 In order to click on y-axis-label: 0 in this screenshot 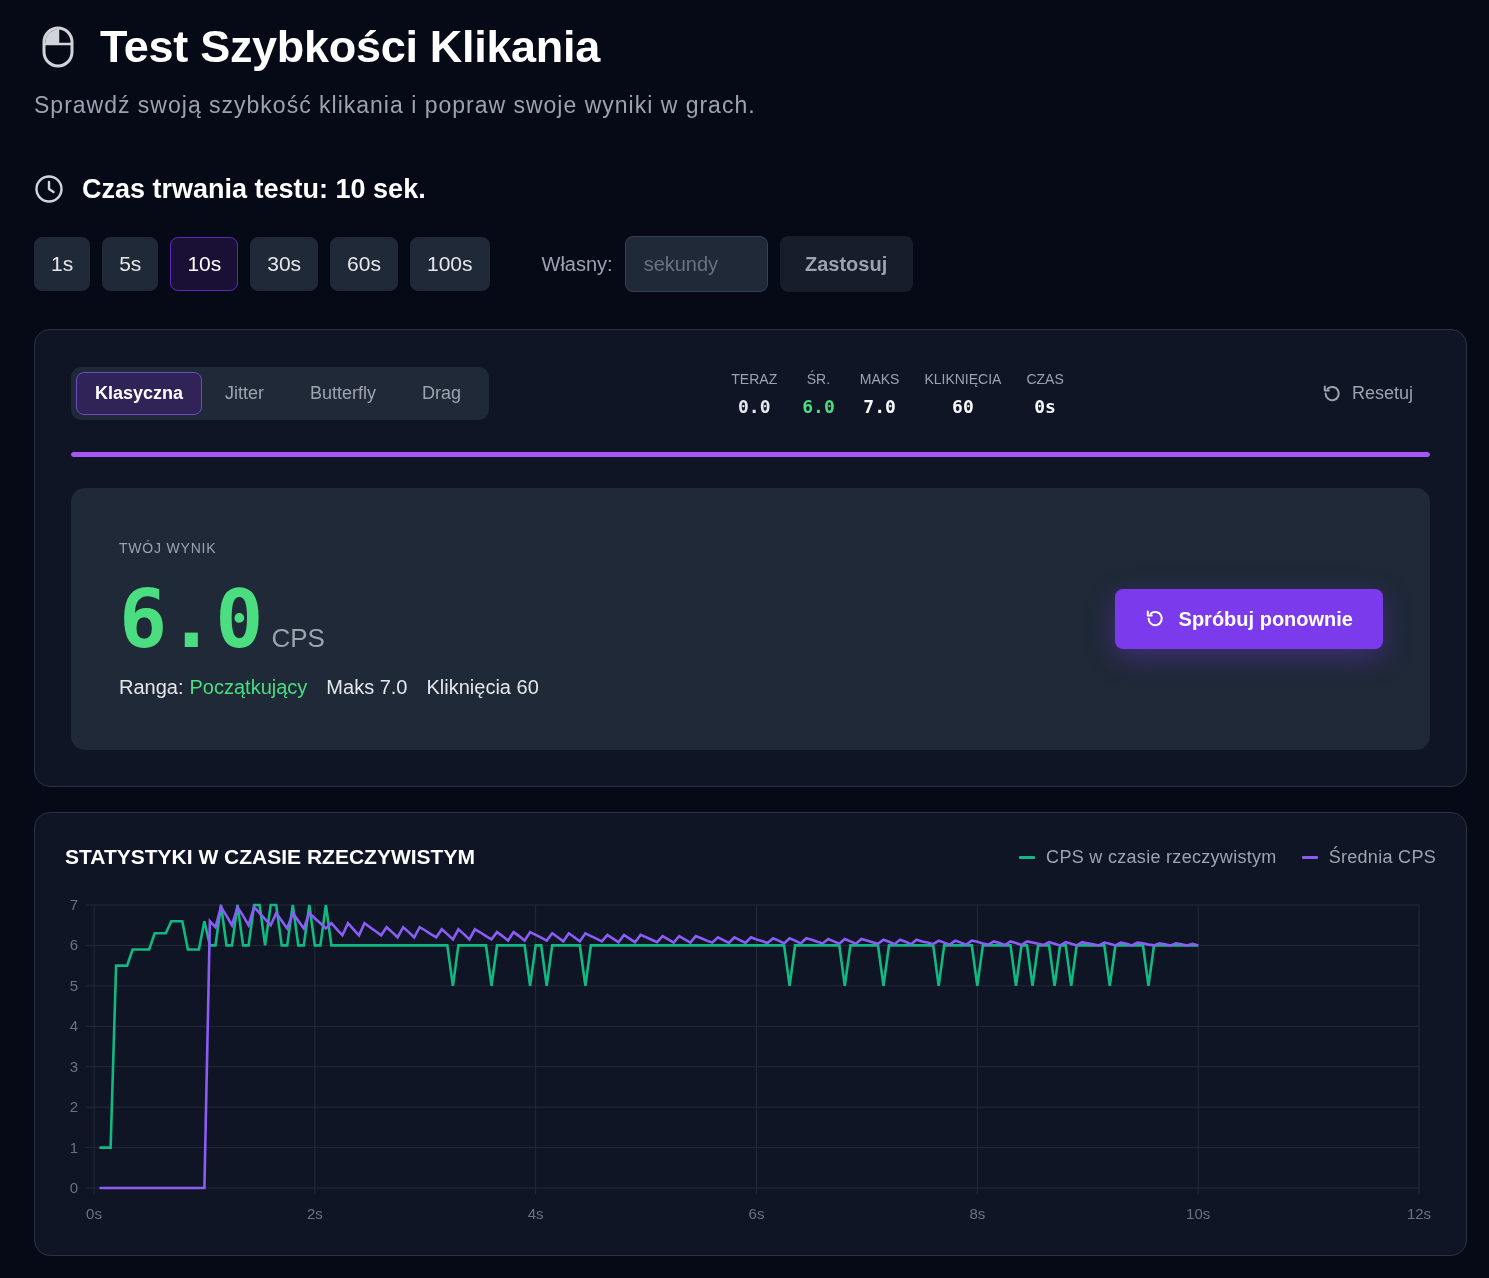, I will do `click(73, 1187)`.